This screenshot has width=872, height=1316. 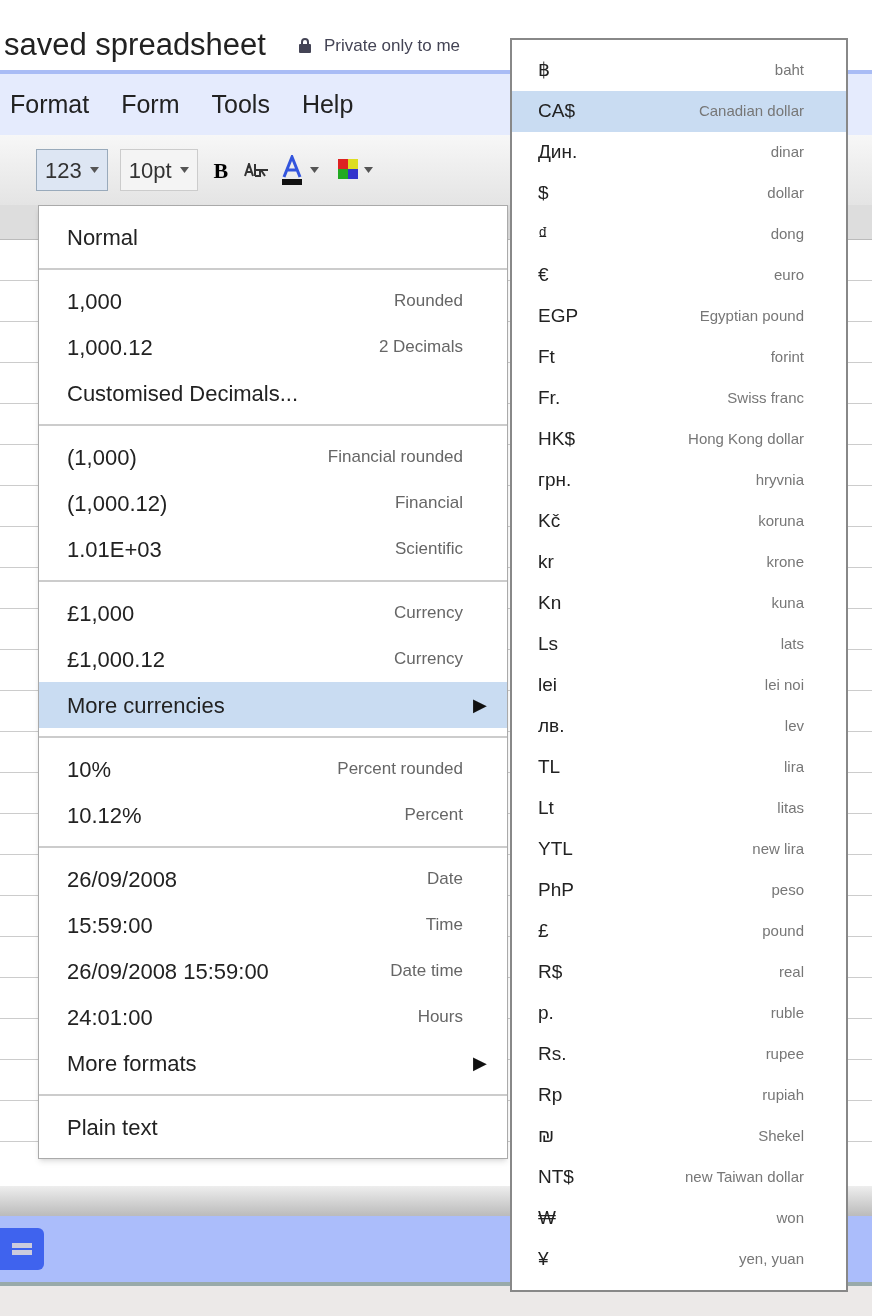 What do you see at coordinates (240, 104) in the screenshot?
I see `menu-bar-item: Tools` at bounding box center [240, 104].